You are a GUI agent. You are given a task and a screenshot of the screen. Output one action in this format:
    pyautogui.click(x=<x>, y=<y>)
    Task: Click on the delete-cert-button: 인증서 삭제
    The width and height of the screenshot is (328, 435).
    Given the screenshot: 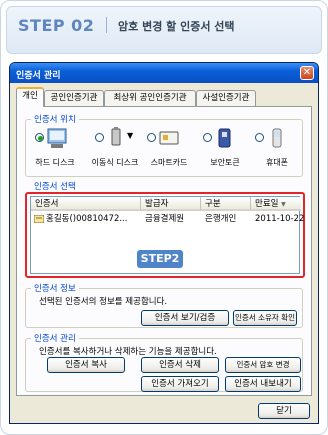 What is the action you would take?
    pyautogui.click(x=180, y=365)
    